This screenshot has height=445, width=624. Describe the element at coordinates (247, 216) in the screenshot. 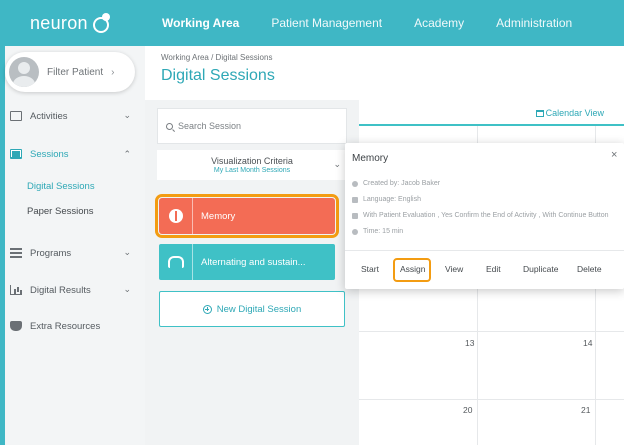

I see `session-card-memory: Memory` at that location.